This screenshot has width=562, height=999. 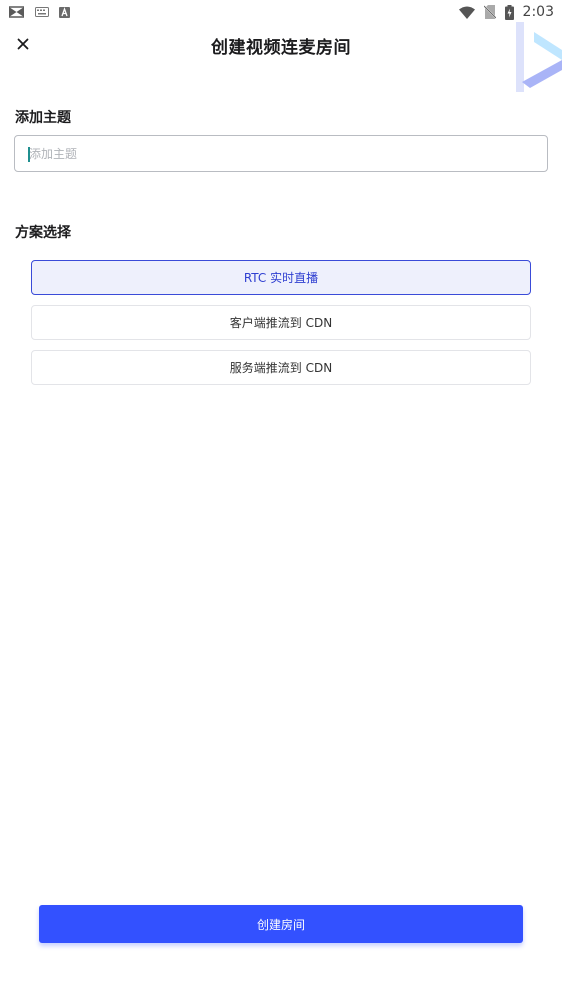 I want to click on status-bar-right: 2:03, so click(x=506, y=12).